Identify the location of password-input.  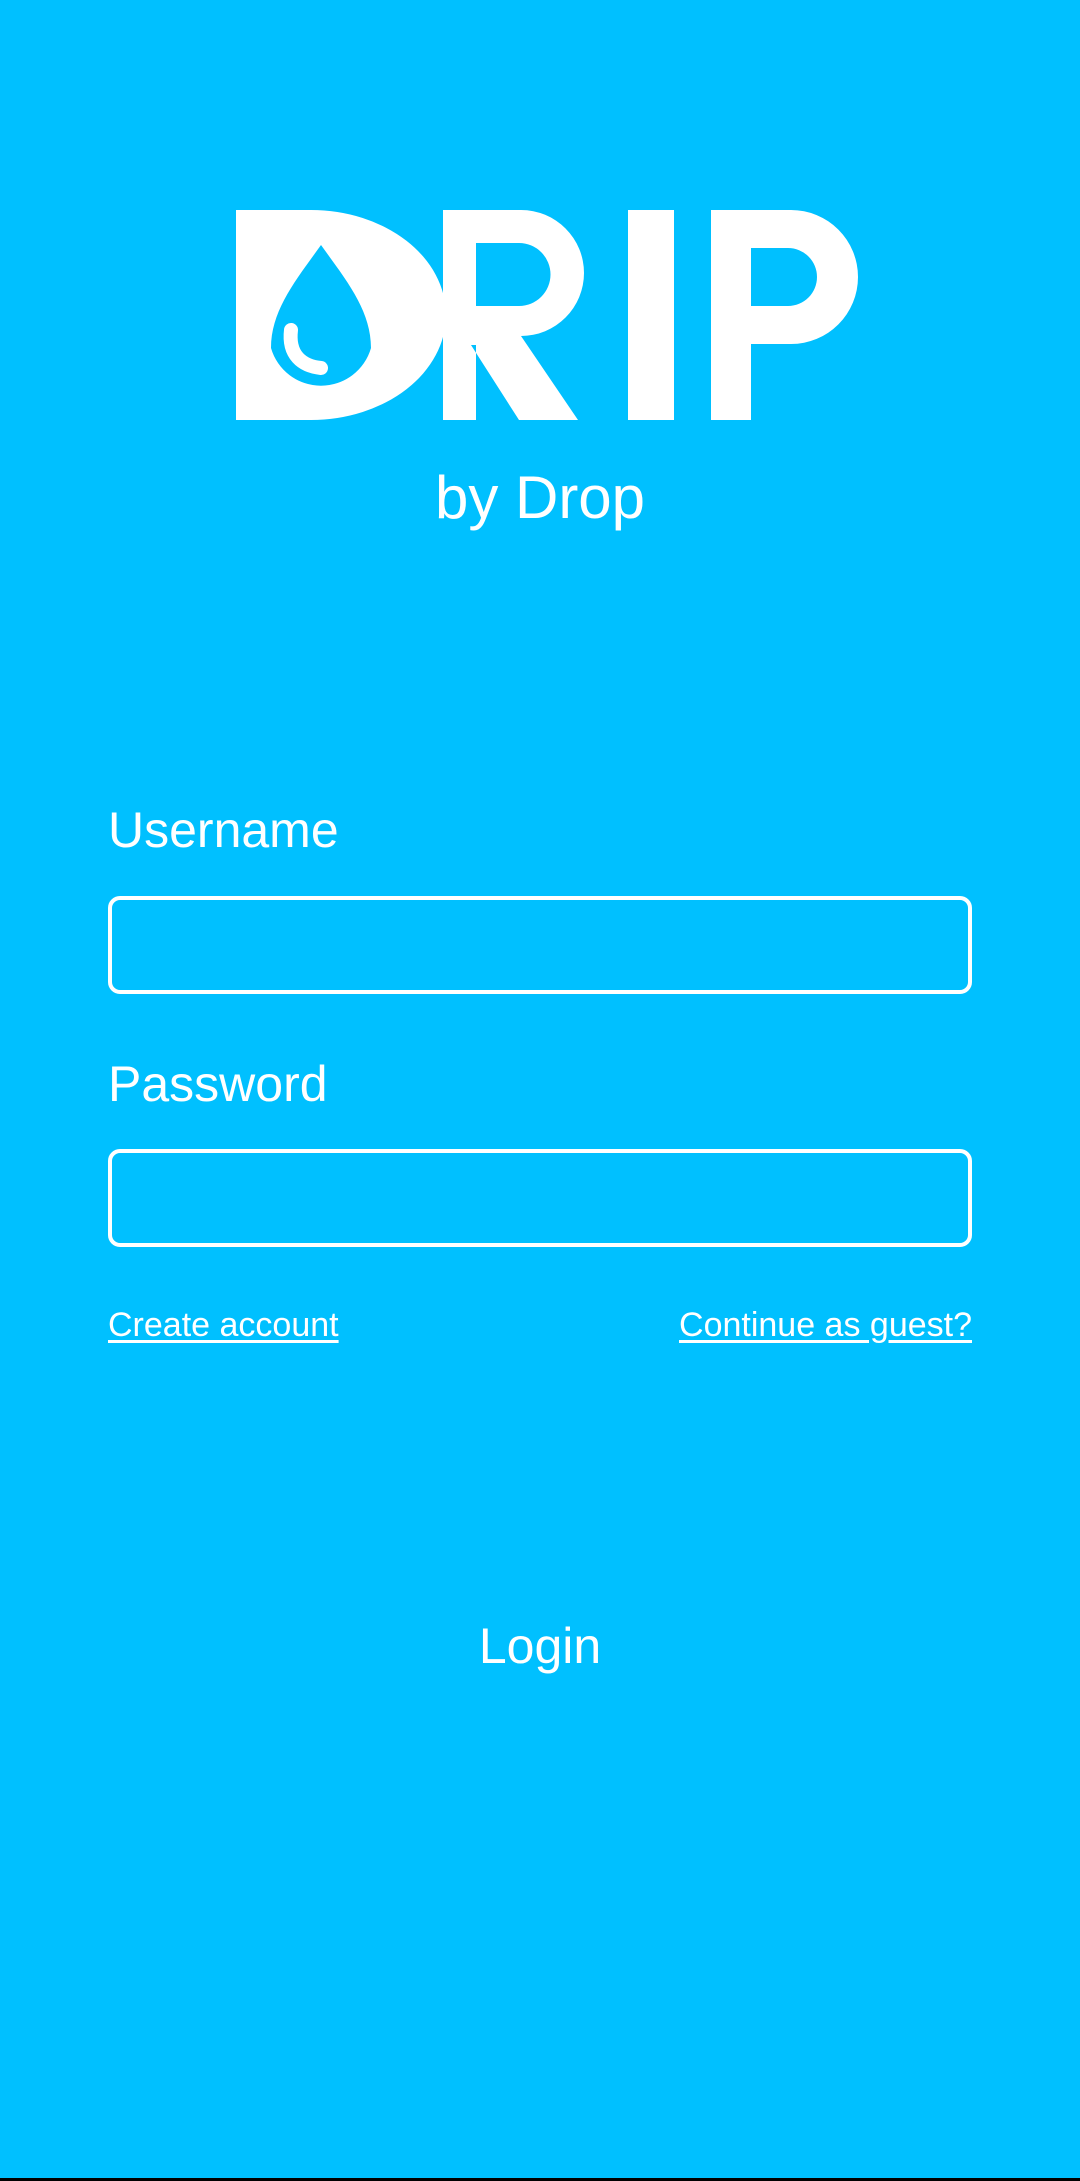
(540, 1198).